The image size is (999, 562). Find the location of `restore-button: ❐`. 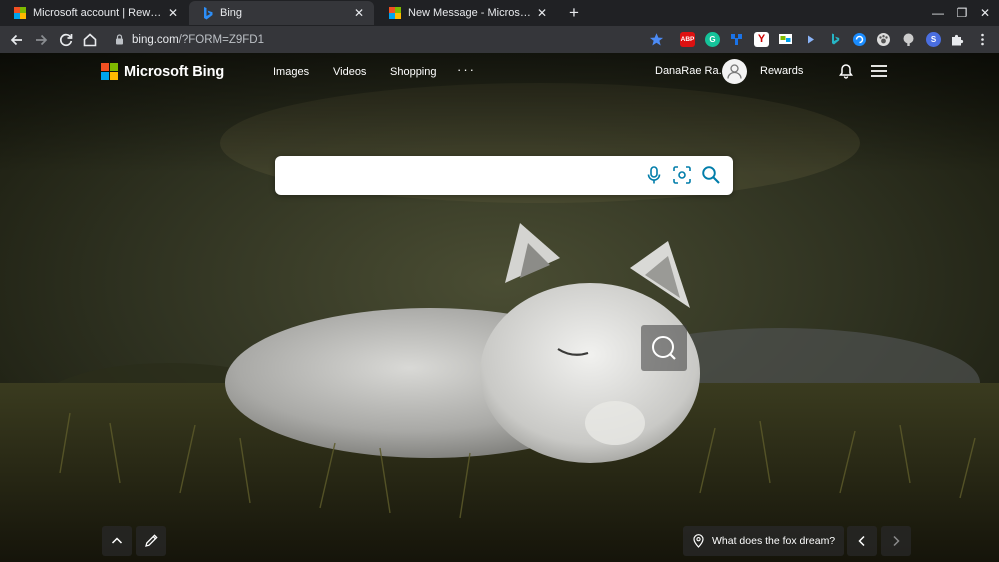

restore-button: ❐ is located at coordinates (962, 13).